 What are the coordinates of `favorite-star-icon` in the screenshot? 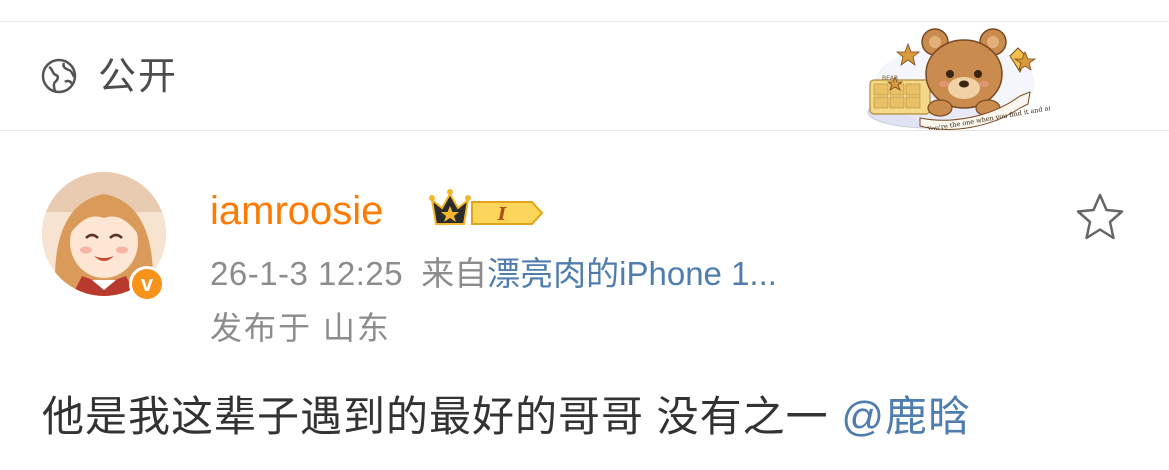 It's located at (1100, 218).